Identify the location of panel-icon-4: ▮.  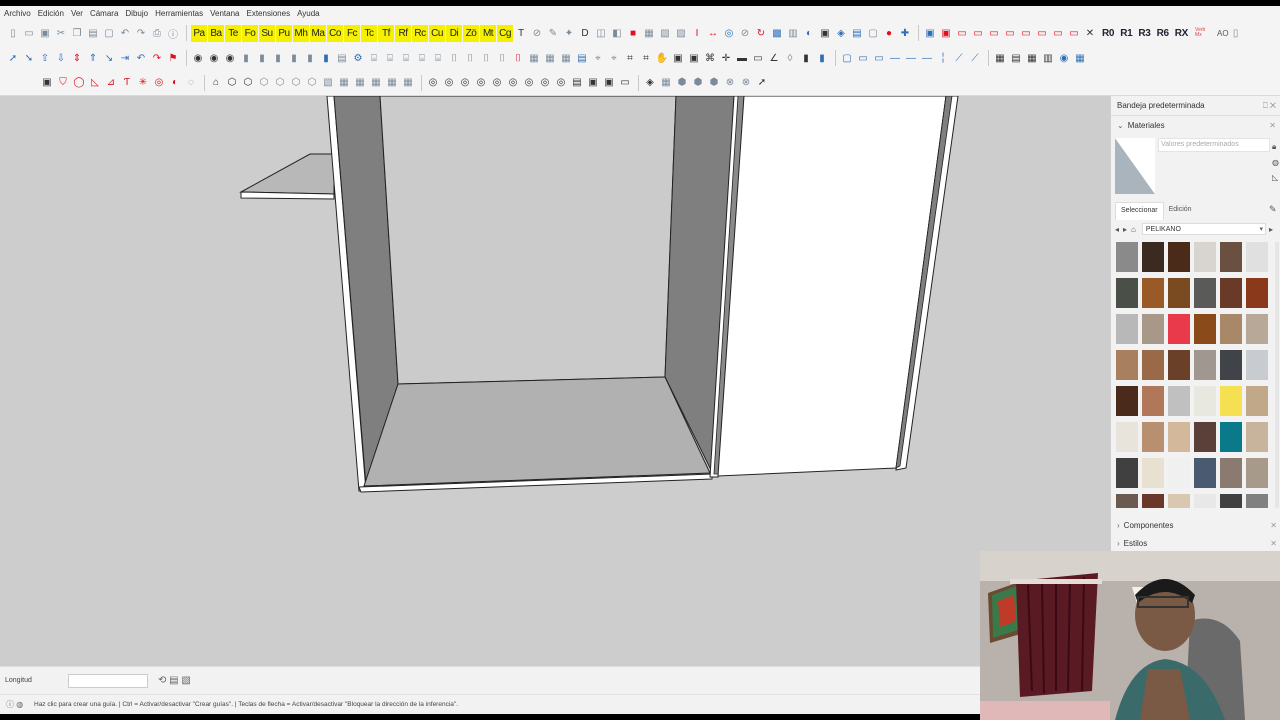
(294, 58).